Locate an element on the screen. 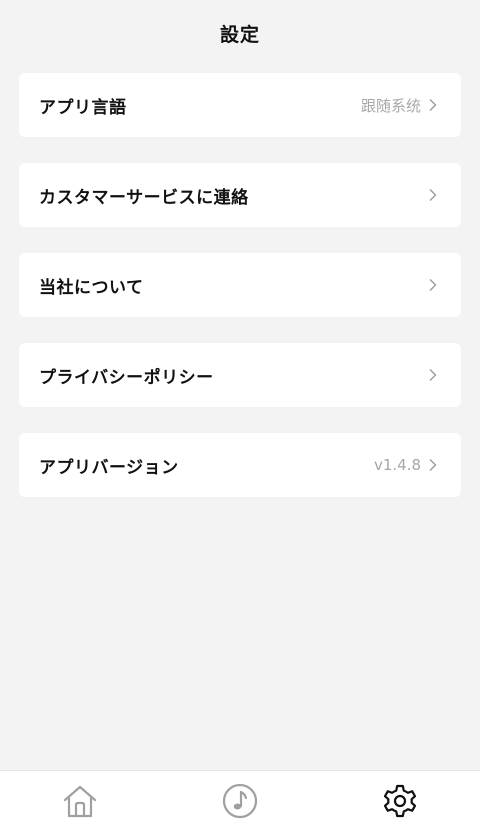 The width and height of the screenshot is (480, 833). settings-item-app-version: アプリバージョン v1.4.8 is located at coordinates (240, 465).